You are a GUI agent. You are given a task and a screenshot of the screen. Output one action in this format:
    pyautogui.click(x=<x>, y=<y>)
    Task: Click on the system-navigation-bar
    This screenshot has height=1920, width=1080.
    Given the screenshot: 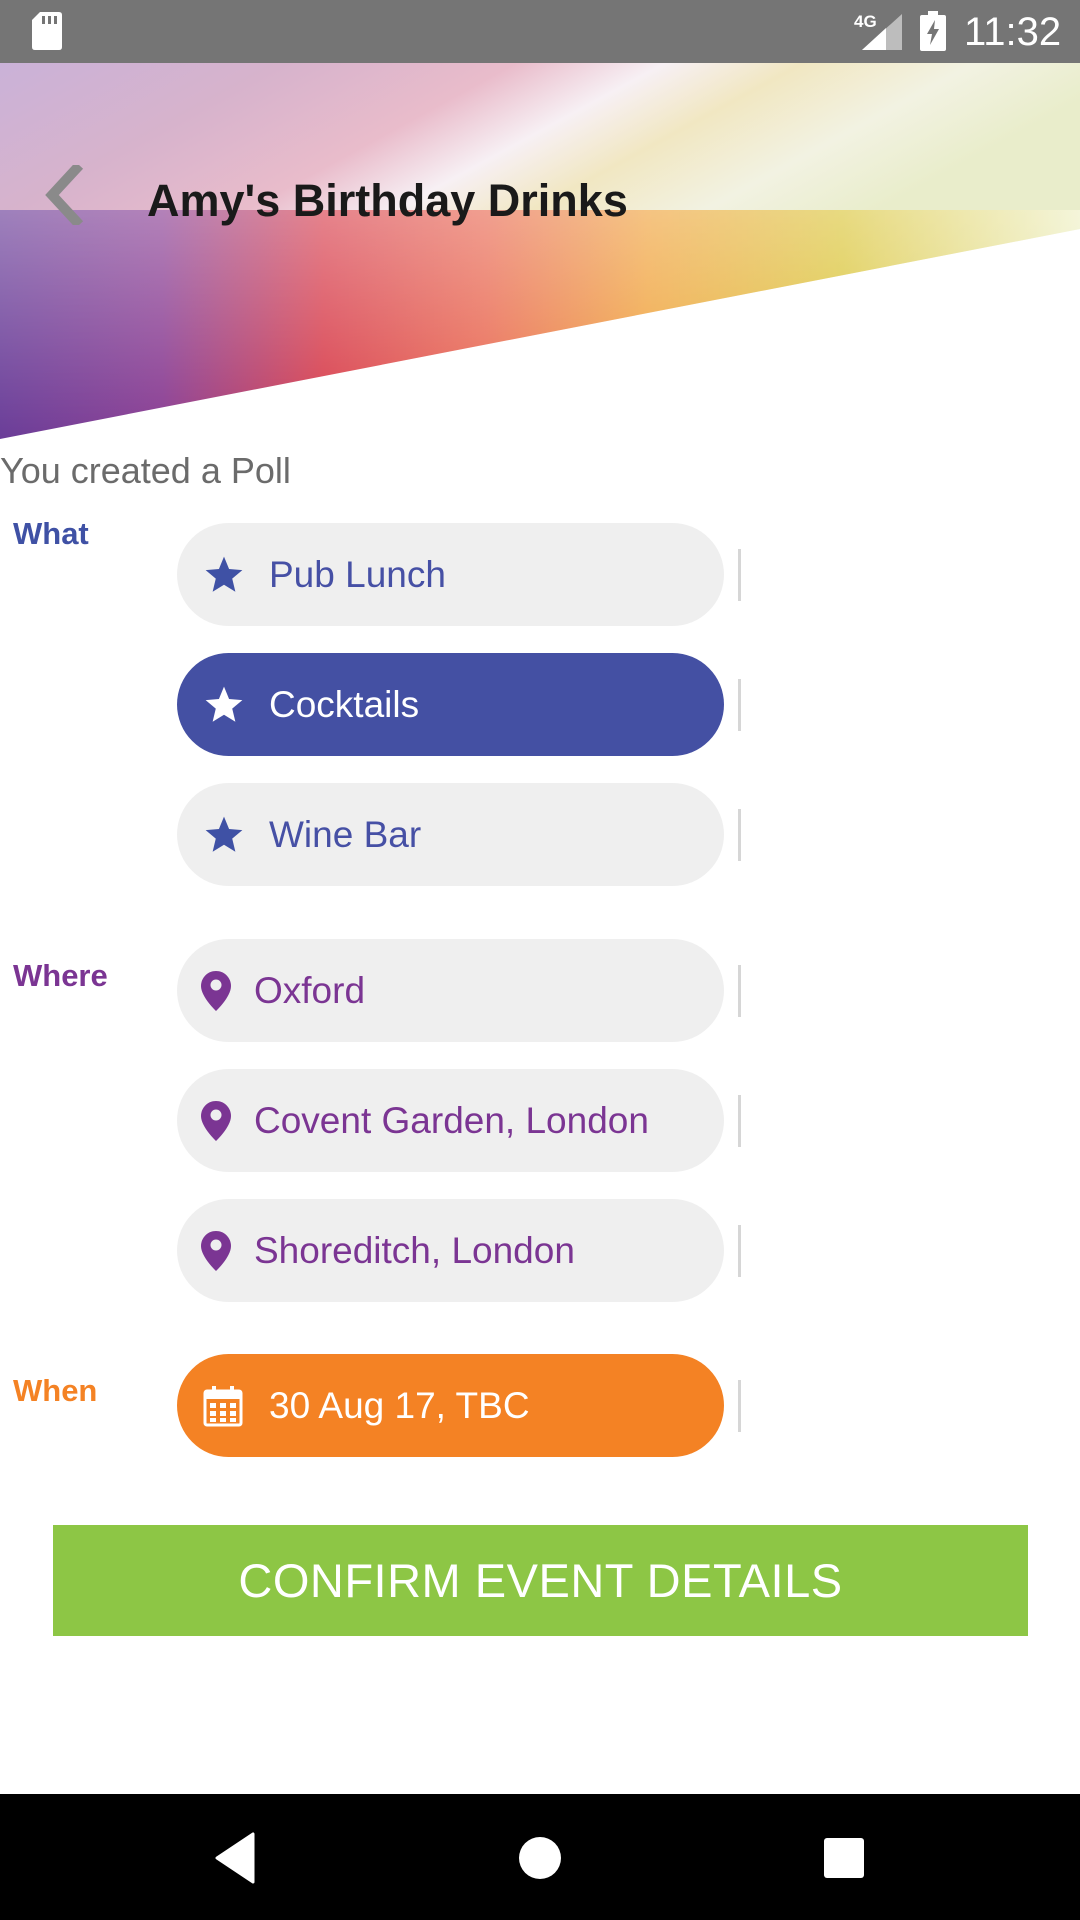 What is the action you would take?
    pyautogui.click(x=540, y=1857)
    